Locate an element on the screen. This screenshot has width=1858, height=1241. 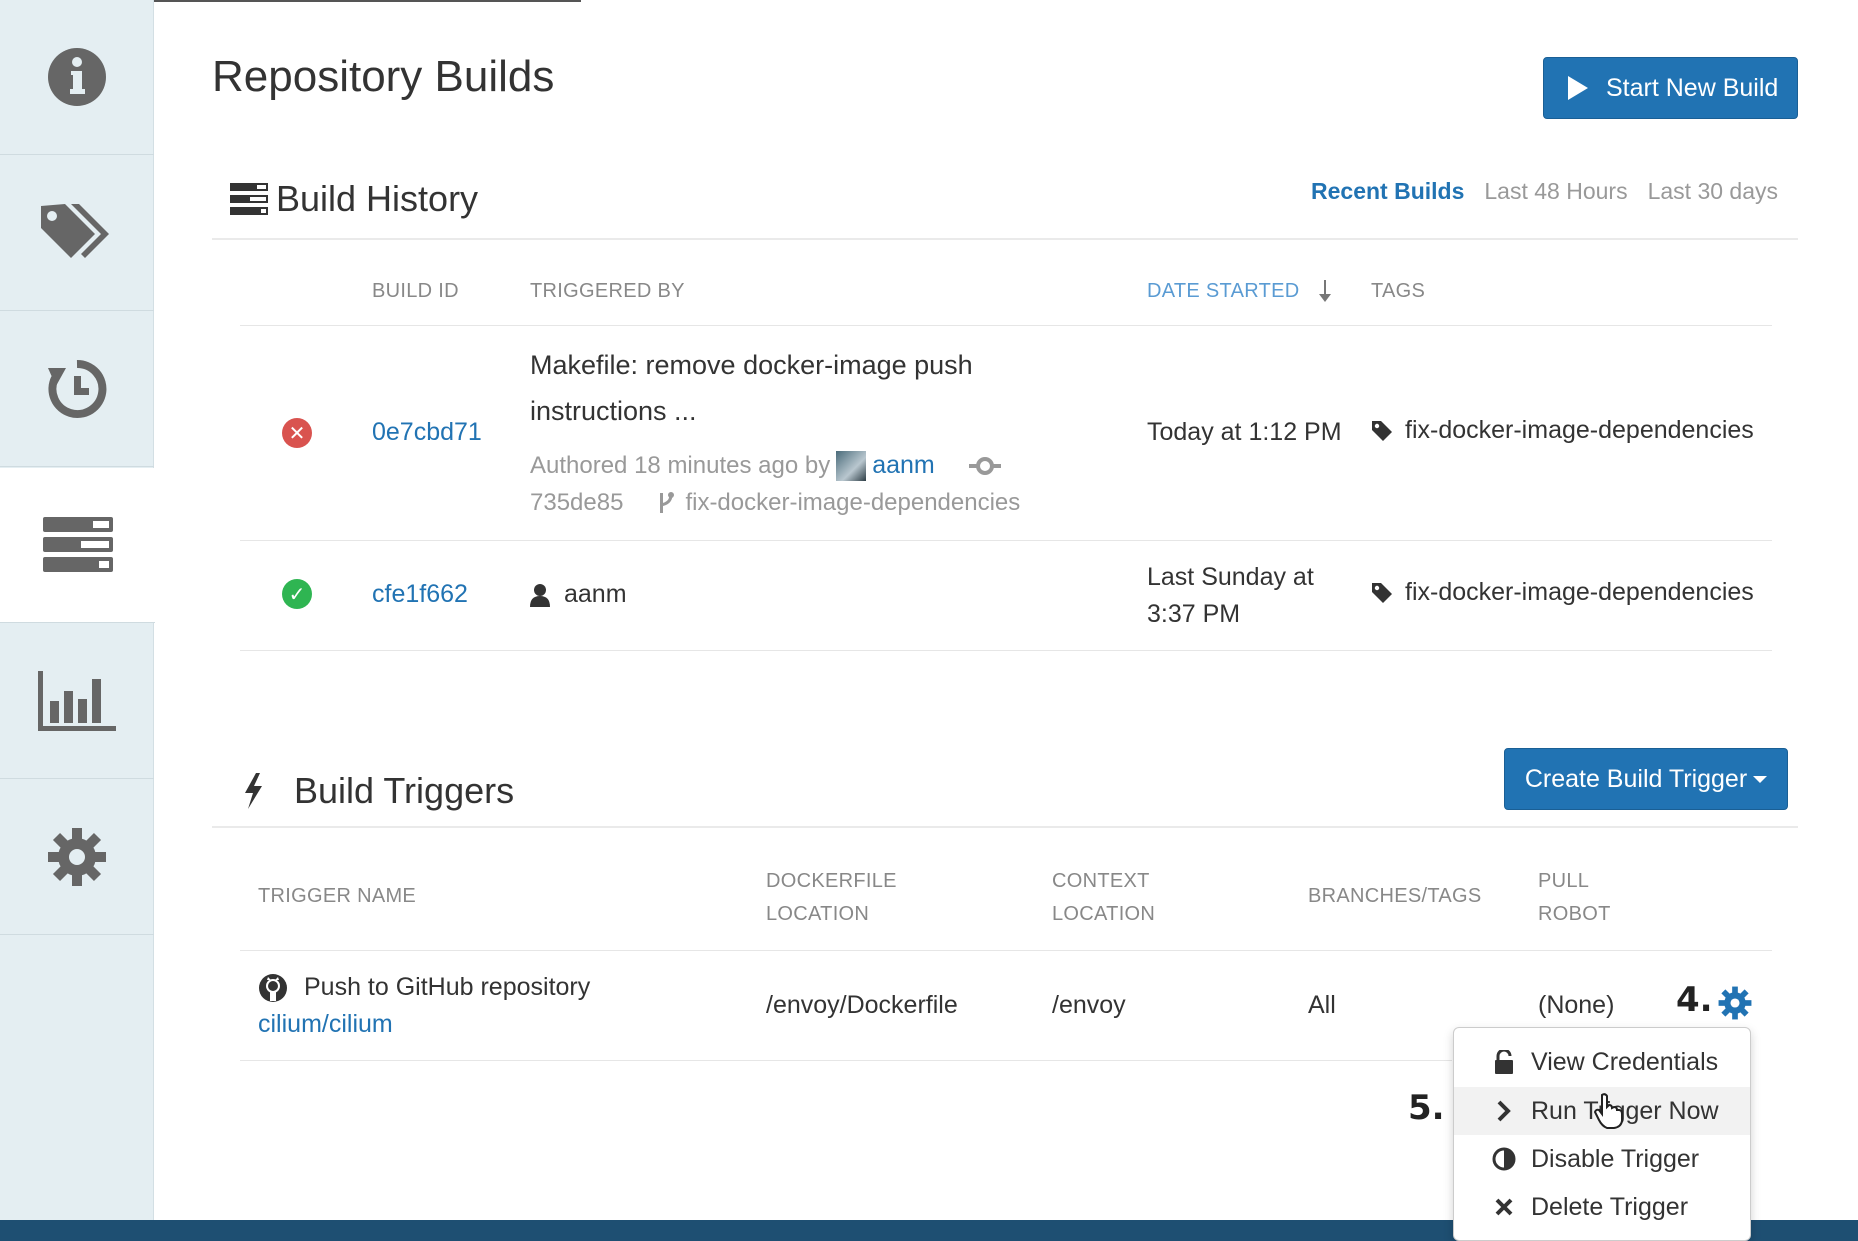
col-dockerfile-l2: LOCATION is located at coordinates (818, 914).